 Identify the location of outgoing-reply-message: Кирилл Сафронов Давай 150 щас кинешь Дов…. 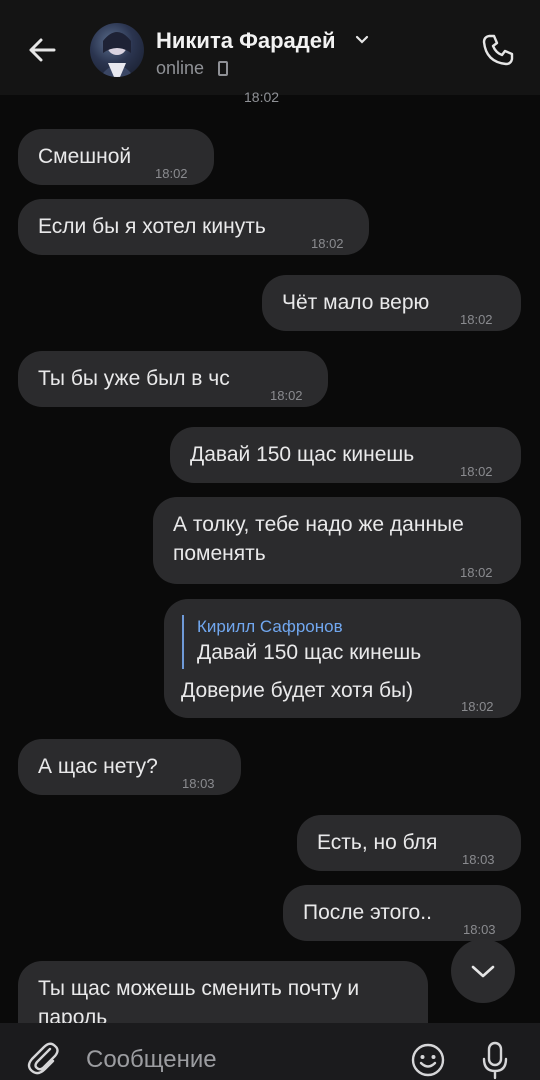
(342, 658).